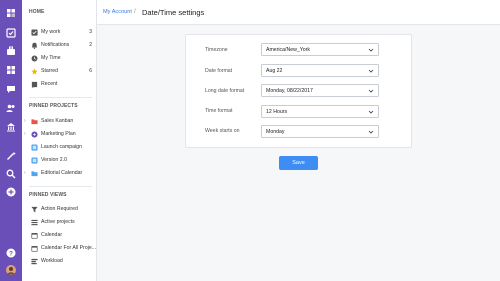 The image size is (500, 281). What do you see at coordinates (11, 89) in the screenshot?
I see `chat-icon` at bounding box center [11, 89].